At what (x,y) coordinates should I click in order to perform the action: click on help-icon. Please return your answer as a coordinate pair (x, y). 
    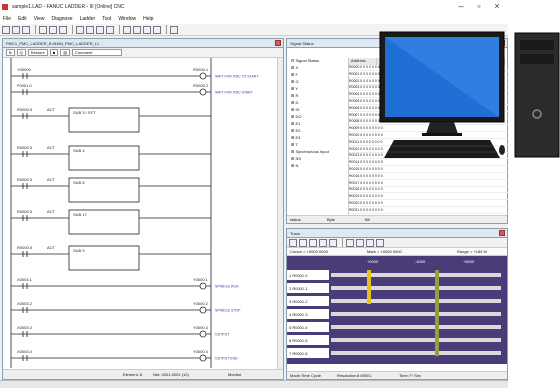
    Looking at the image, I should click on (174, 29).